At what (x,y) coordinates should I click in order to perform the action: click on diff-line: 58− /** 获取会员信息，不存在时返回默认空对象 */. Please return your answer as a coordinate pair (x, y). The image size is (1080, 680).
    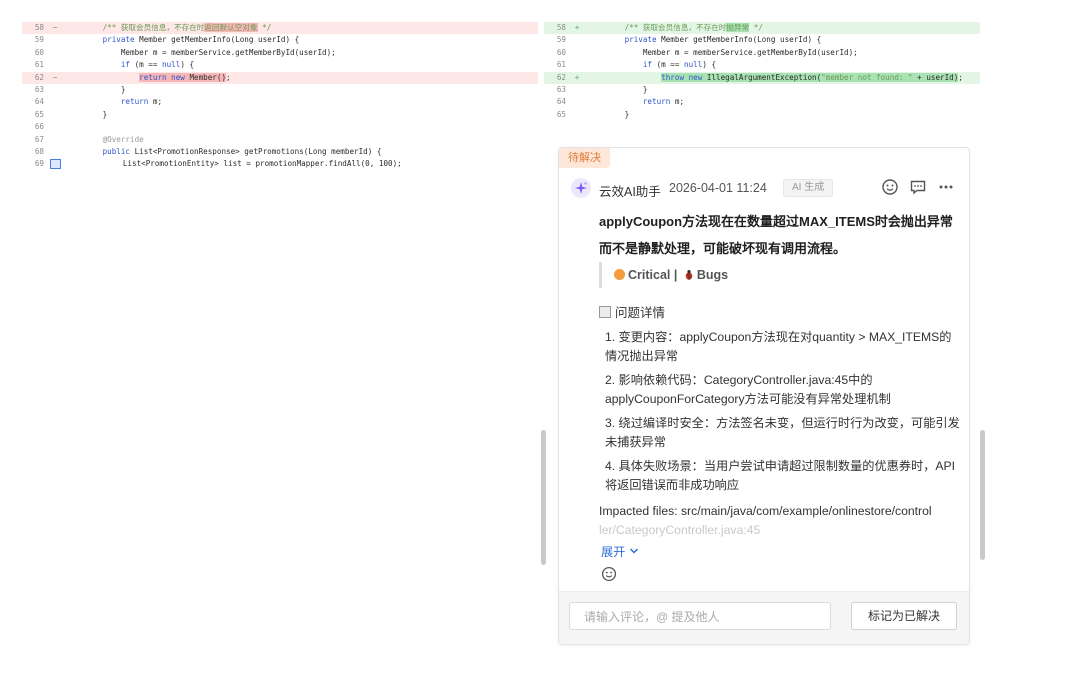
    Looking at the image, I should click on (280, 28).